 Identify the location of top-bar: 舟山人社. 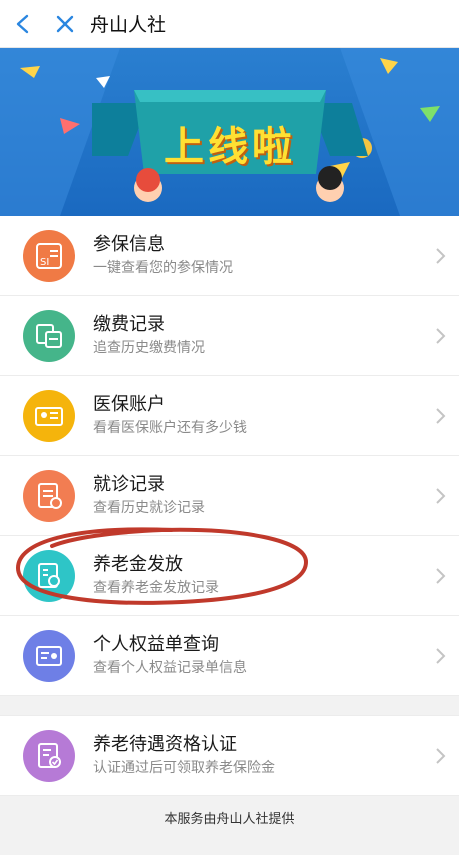
(229, 24).